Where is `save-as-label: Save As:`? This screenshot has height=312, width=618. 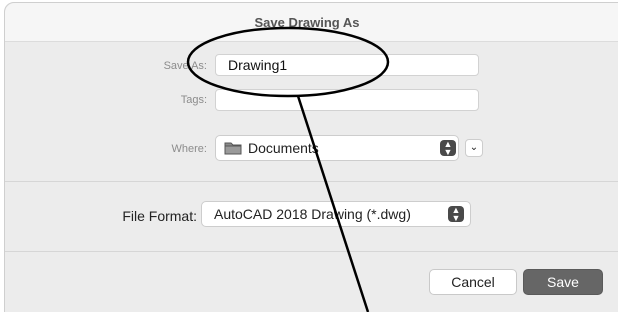 save-as-label: Save As: is located at coordinates (185, 66).